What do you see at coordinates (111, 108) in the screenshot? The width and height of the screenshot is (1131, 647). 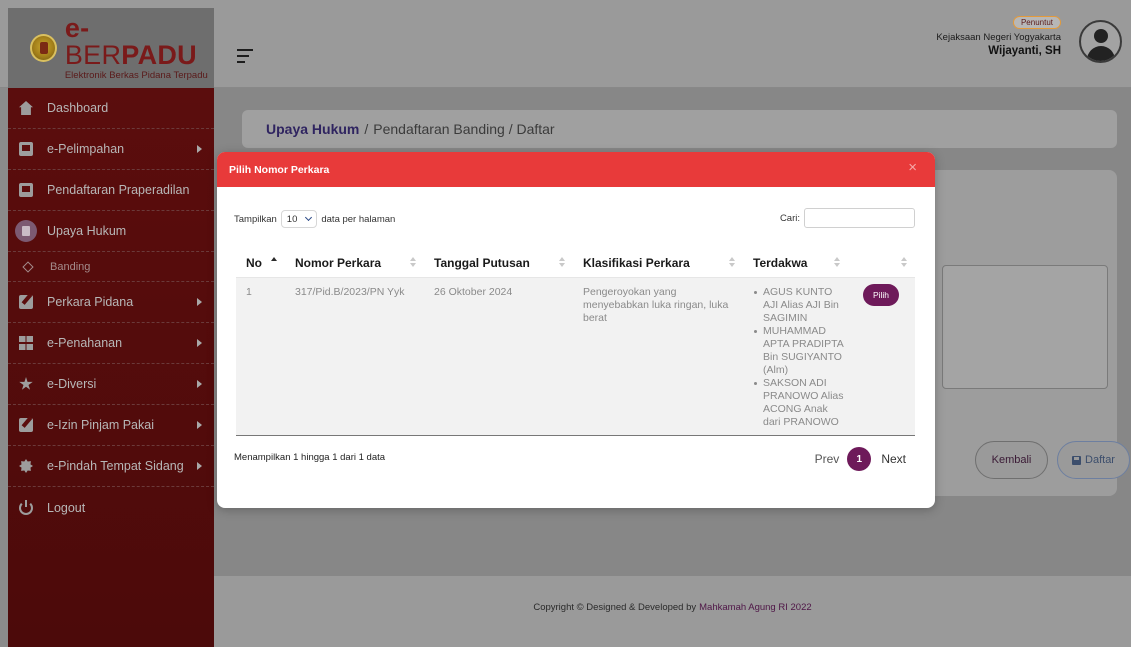 I see `sidebar-item-dashboard: Dashboard` at bounding box center [111, 108].